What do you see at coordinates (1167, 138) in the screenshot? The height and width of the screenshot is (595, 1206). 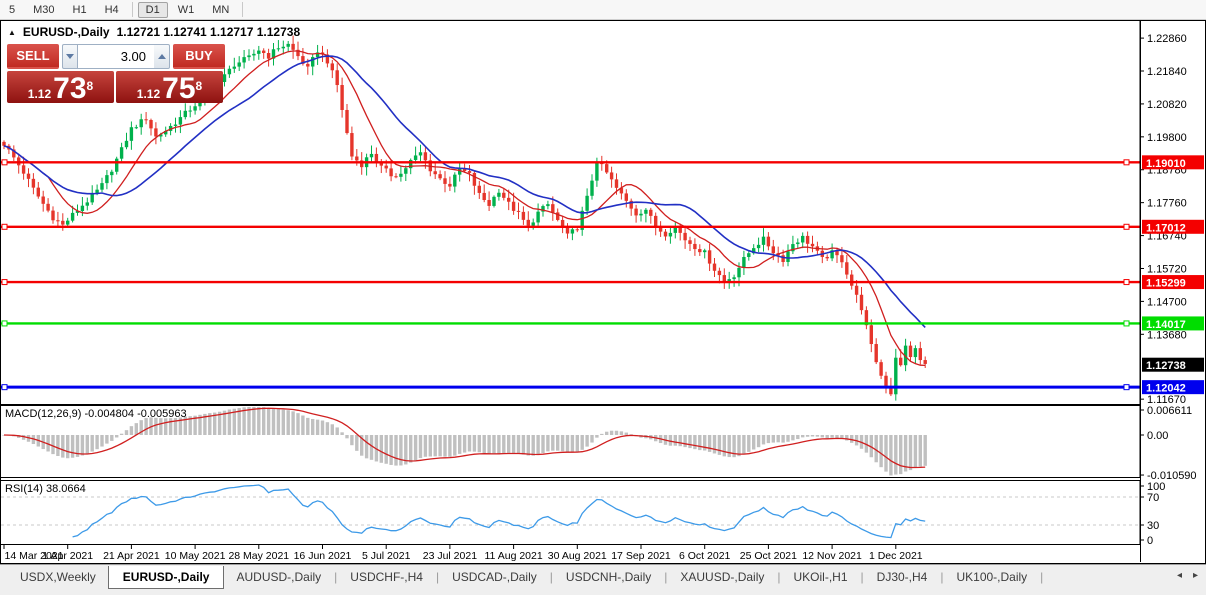 I see `svg-text: 1.19800` at bounding box center [1167, 138].